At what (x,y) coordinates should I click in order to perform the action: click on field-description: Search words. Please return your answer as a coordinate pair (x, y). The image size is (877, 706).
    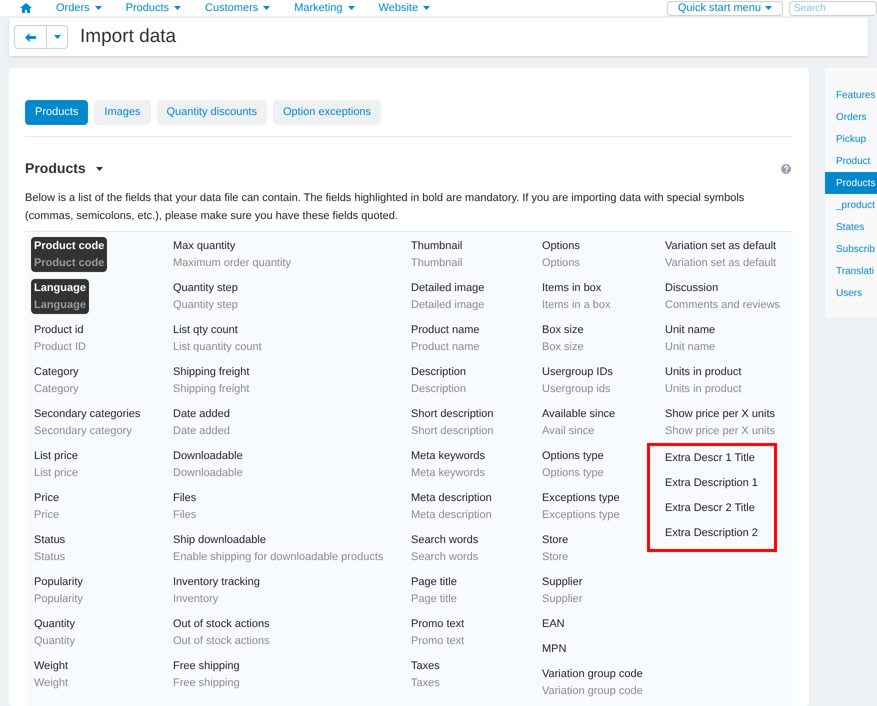
    Looking at the image, I should click on (445, 557).